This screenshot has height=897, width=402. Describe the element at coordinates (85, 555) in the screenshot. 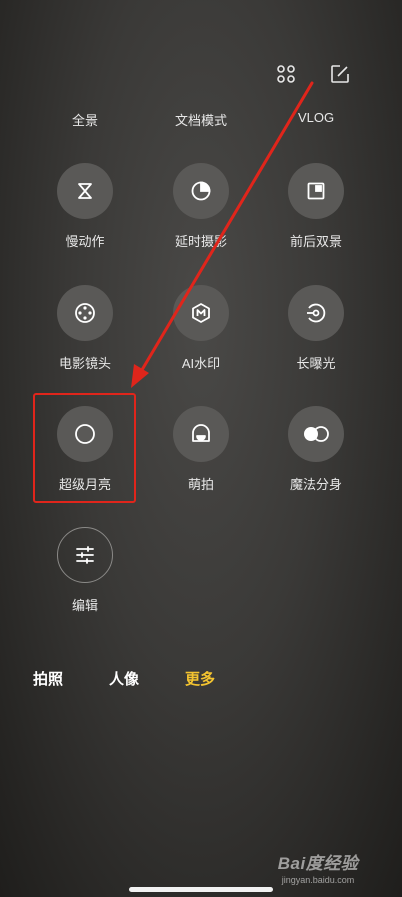

I see `sliders-icon` at that location.